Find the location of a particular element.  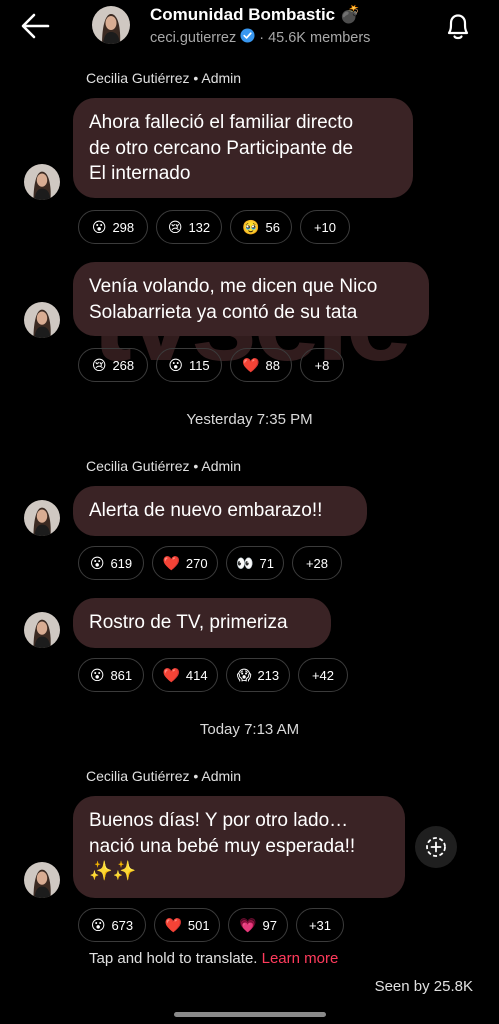

reaction-chip: 😮 115 is located at coordinates (189, 365).